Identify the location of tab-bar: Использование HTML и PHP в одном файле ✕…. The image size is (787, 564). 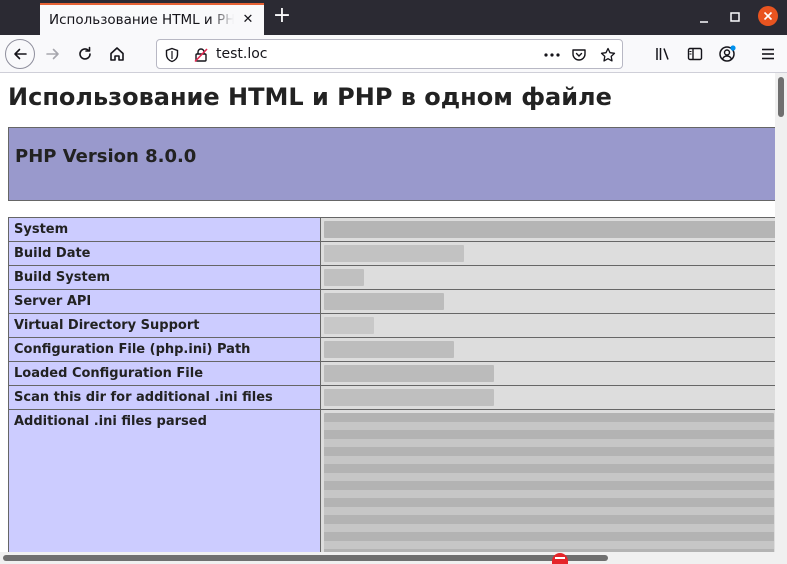
(393, 17).